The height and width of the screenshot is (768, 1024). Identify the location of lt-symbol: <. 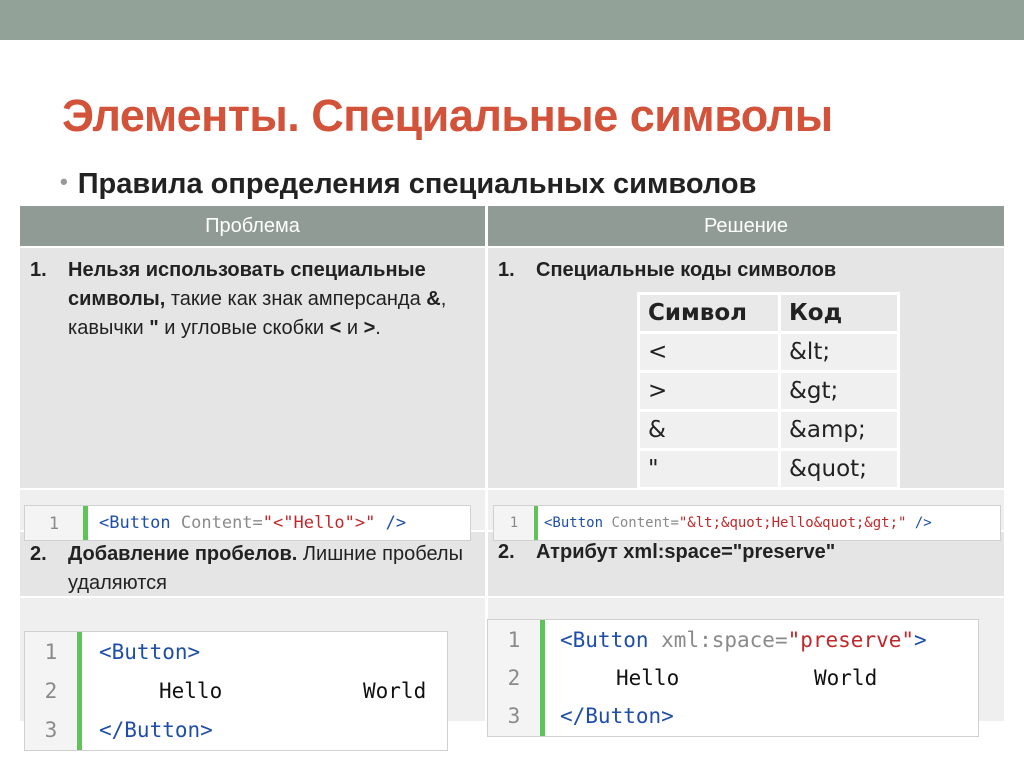
(335, 328).